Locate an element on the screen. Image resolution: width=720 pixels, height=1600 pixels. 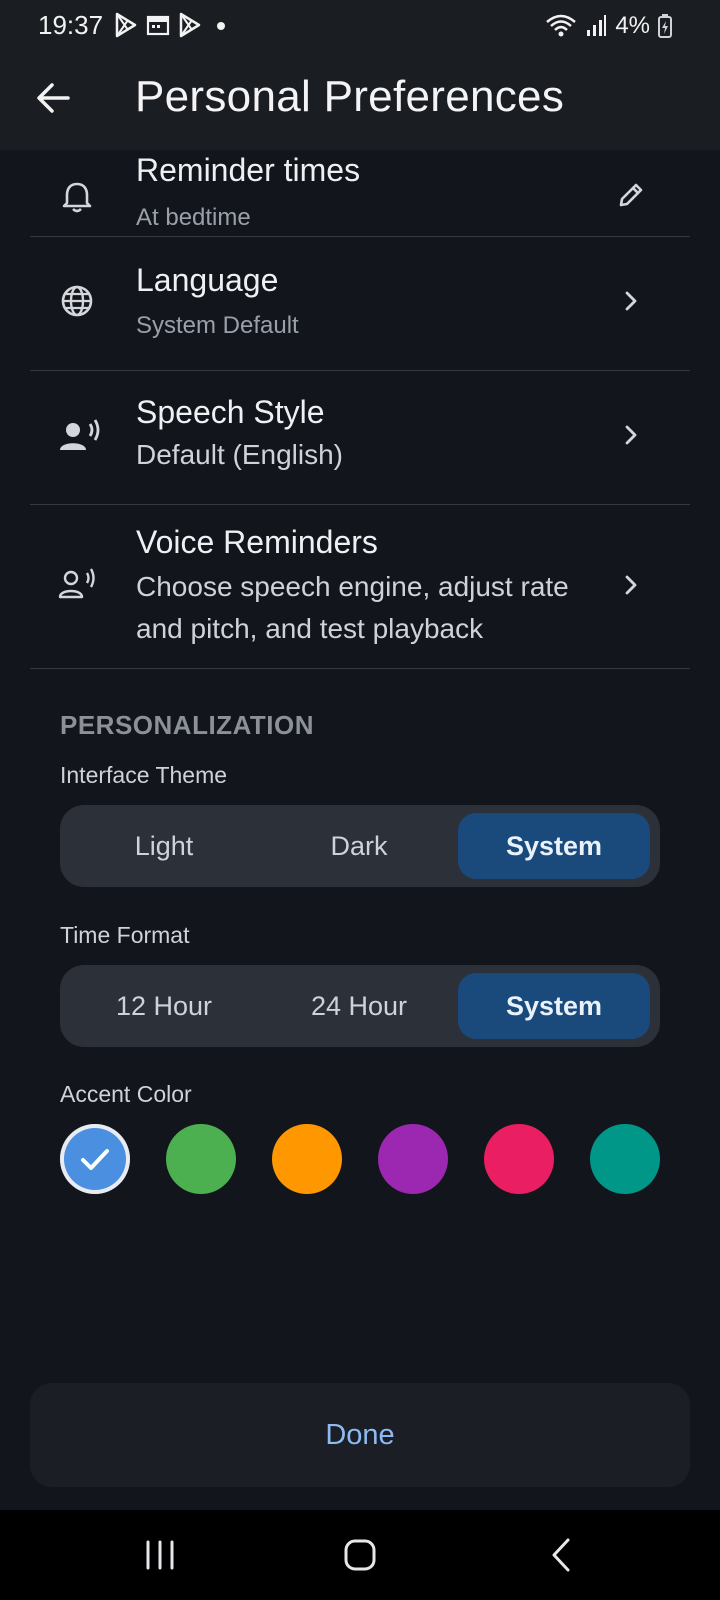
settings-item-subtitle: At bedtime is located at coordinates (193, 217).